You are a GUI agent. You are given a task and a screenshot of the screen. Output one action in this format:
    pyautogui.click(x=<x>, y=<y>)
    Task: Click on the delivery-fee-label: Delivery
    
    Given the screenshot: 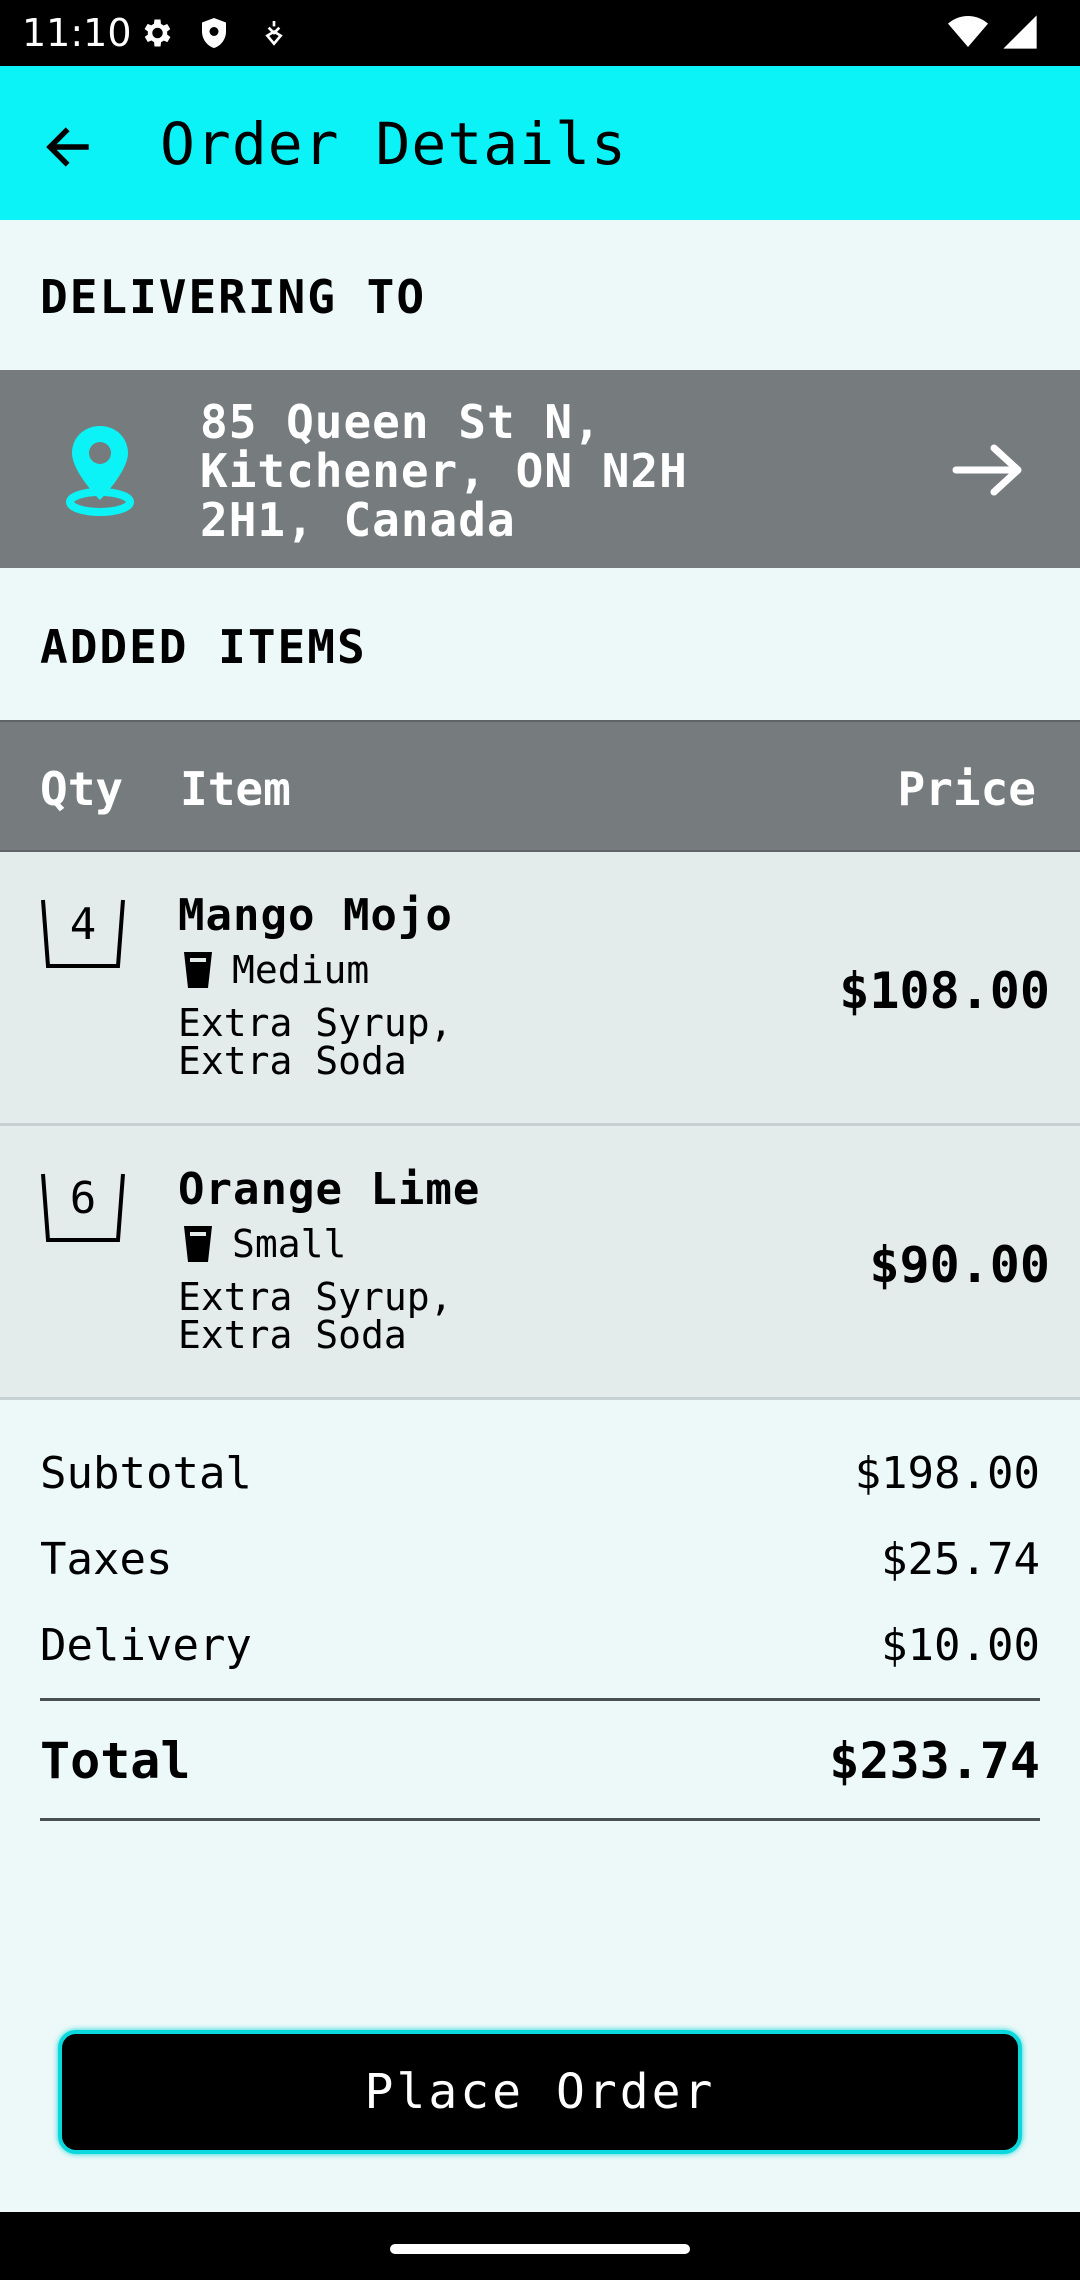 What is the action you would take?
    pyautogui.click(x=146, y=1645)
    